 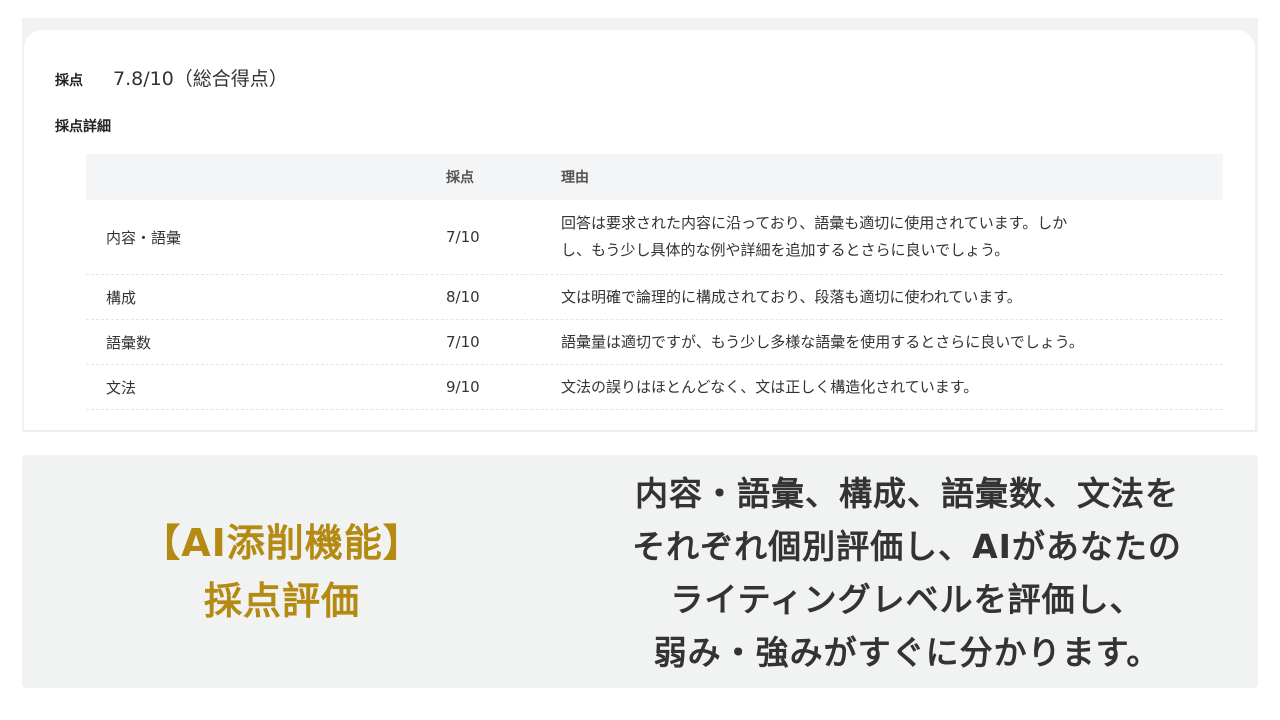 I want to click on category-reason: 文は明確で論理的に構成されており、段落も適切に使われています。, so click(x=892, y=297).